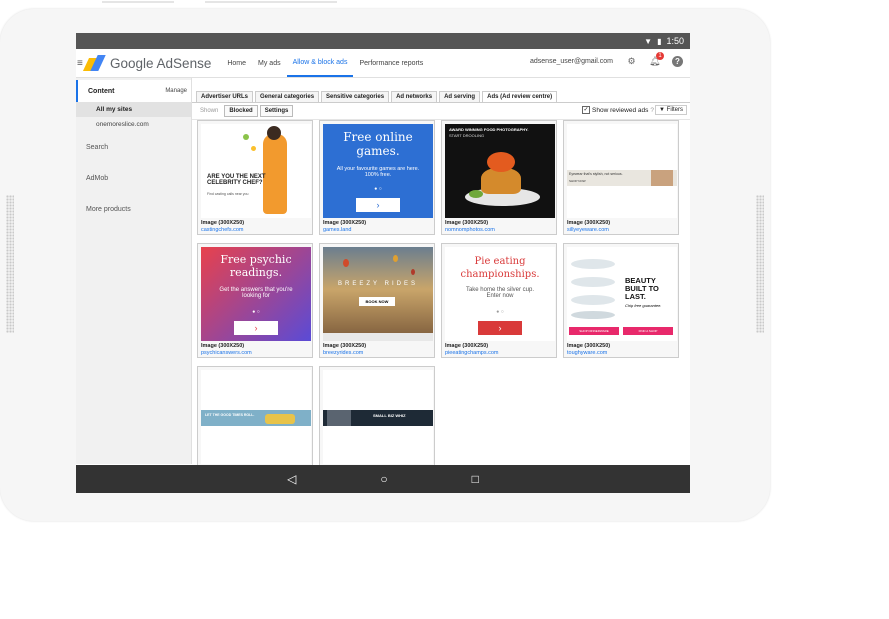  What do you see at coordinates (101, 91) in the screenshot?
I see `sidebar-content-label: Content` at bounding box center [101, 91].